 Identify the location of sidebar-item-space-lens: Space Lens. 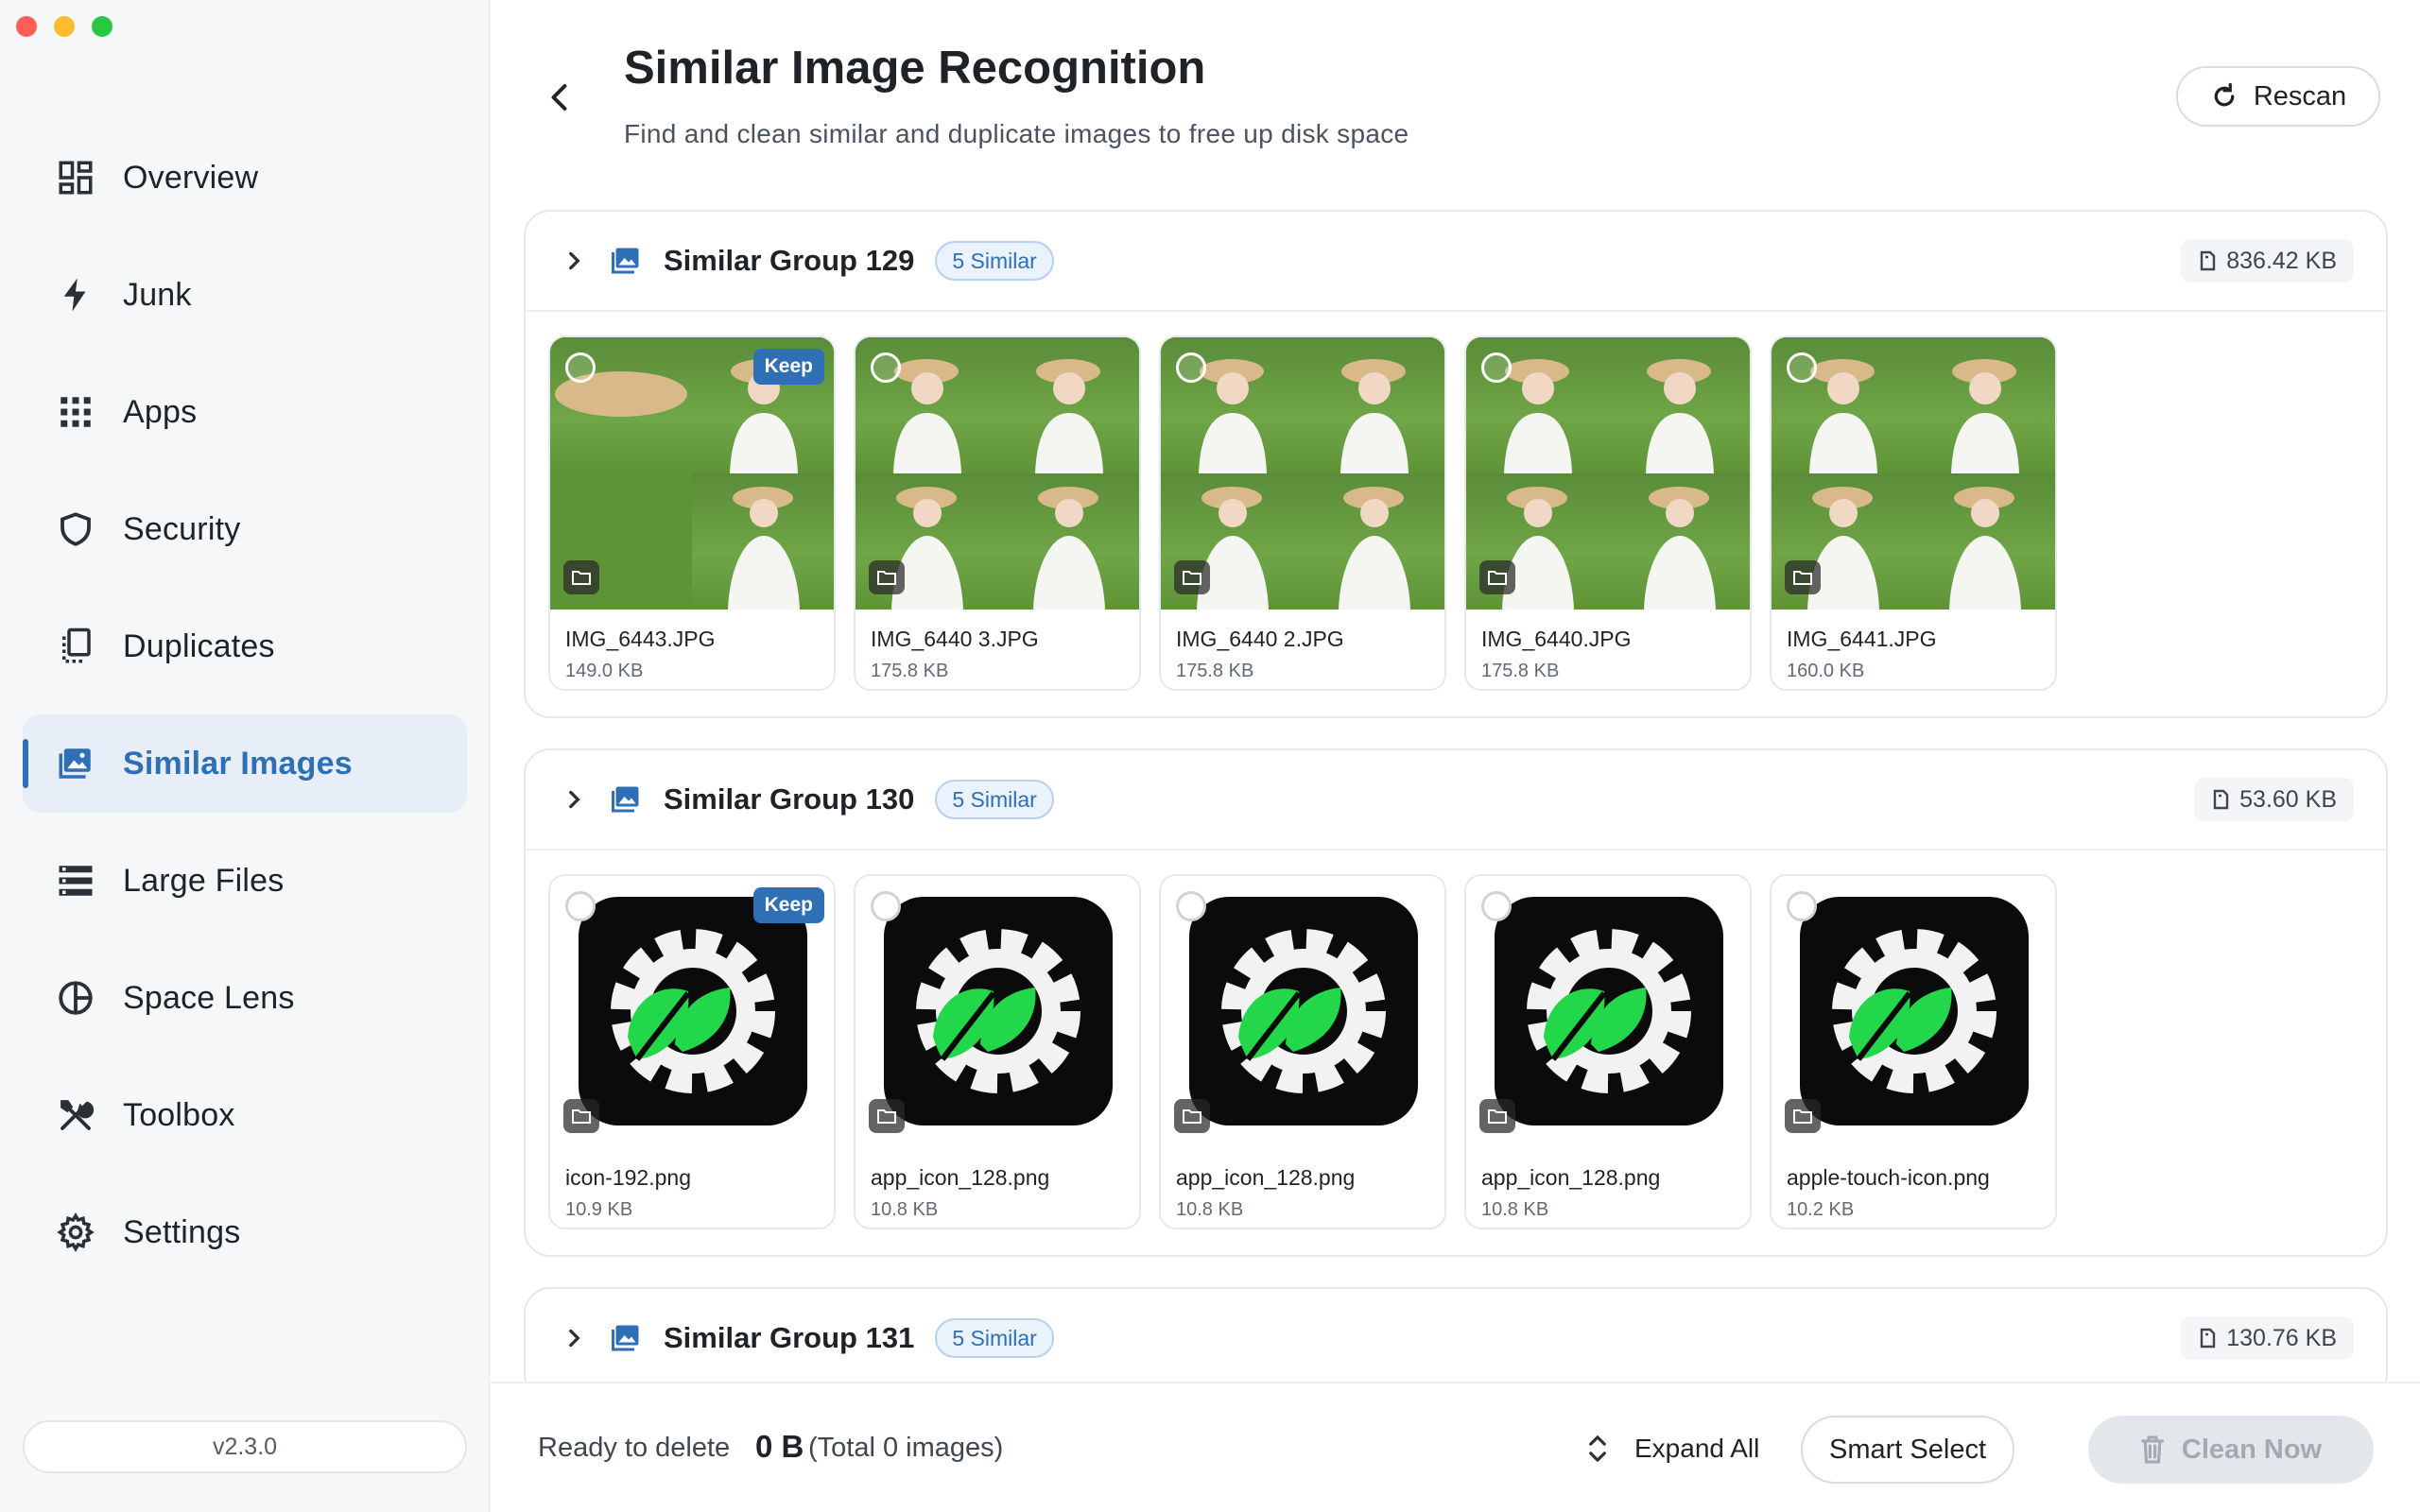
(245, 998).